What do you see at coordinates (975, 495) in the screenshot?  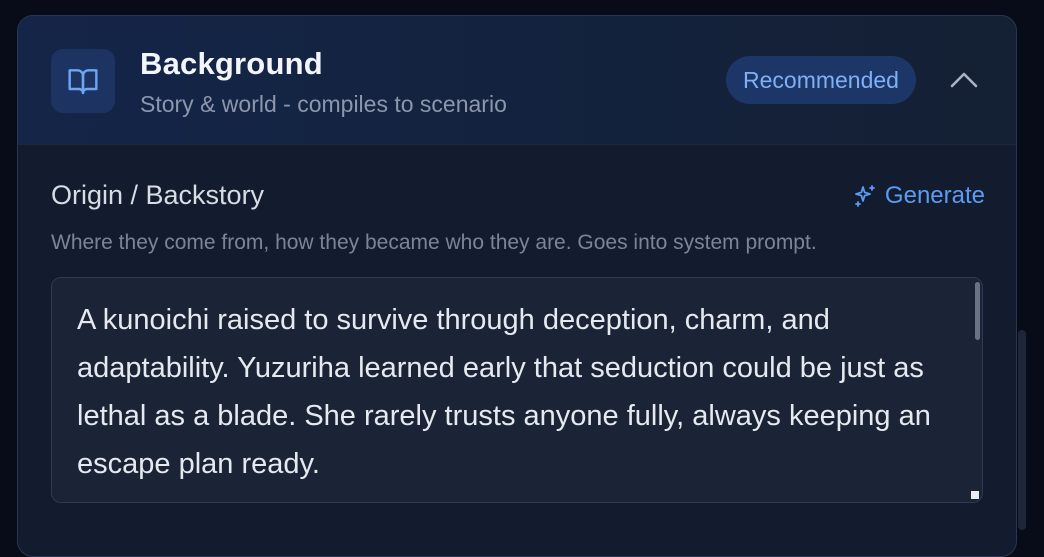 I see `resize-handle-icon` at bounding box center [975, 495].